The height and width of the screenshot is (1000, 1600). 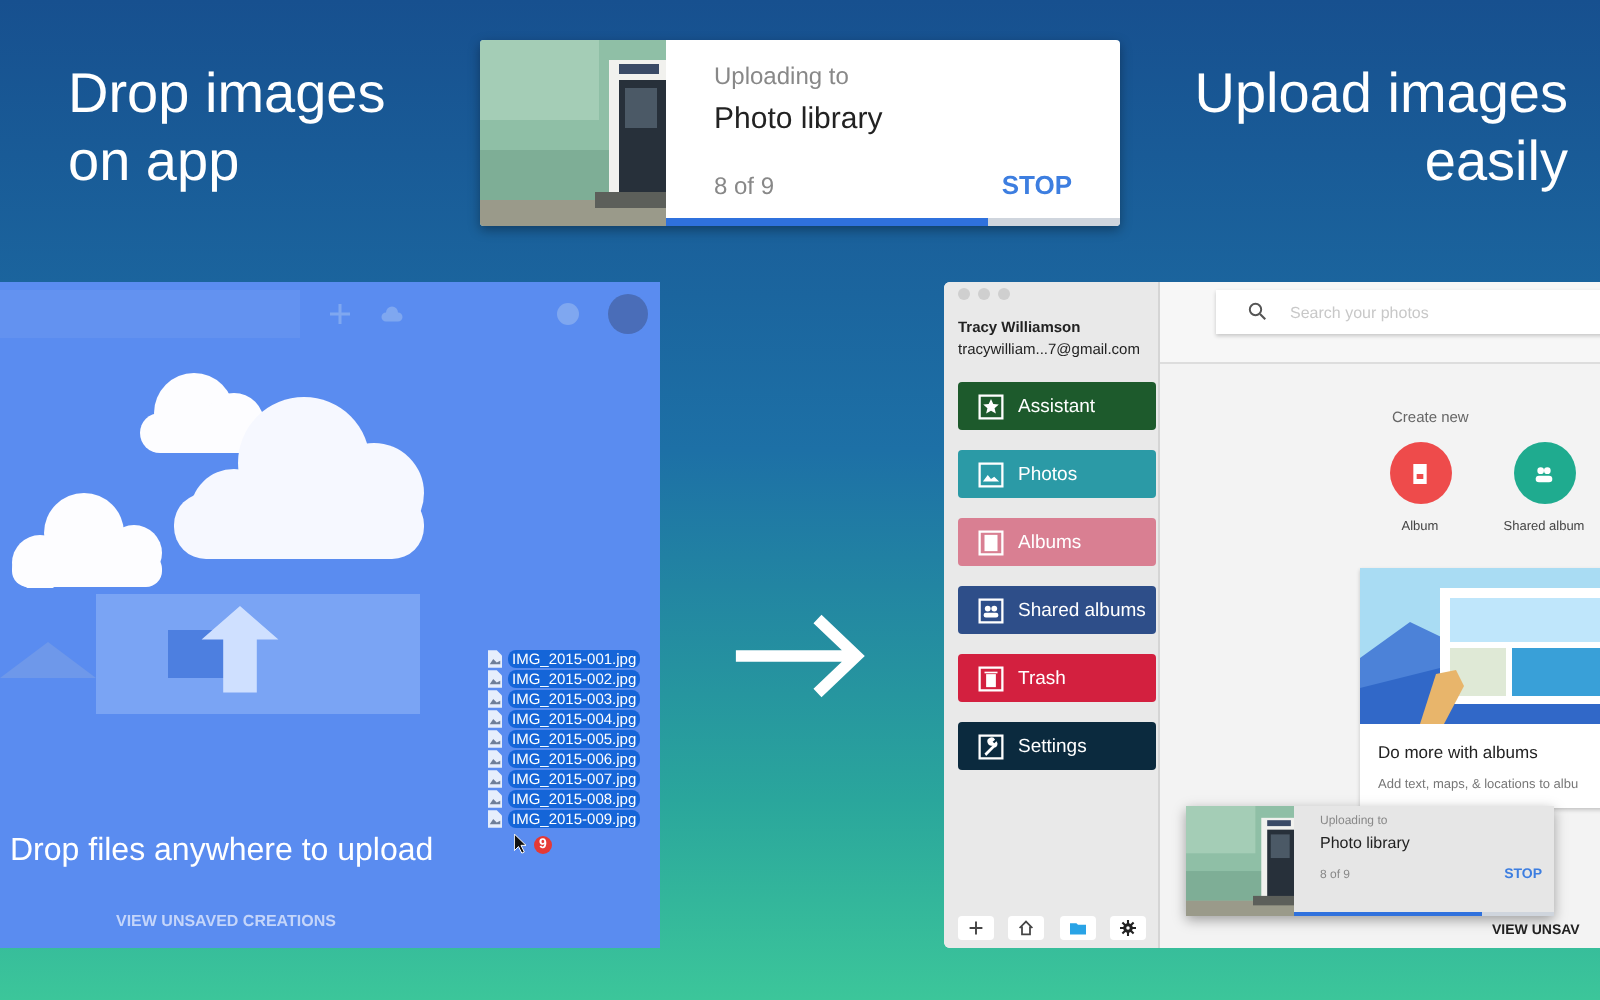 I want to click on search-icon, so click(x=1257, y=311).